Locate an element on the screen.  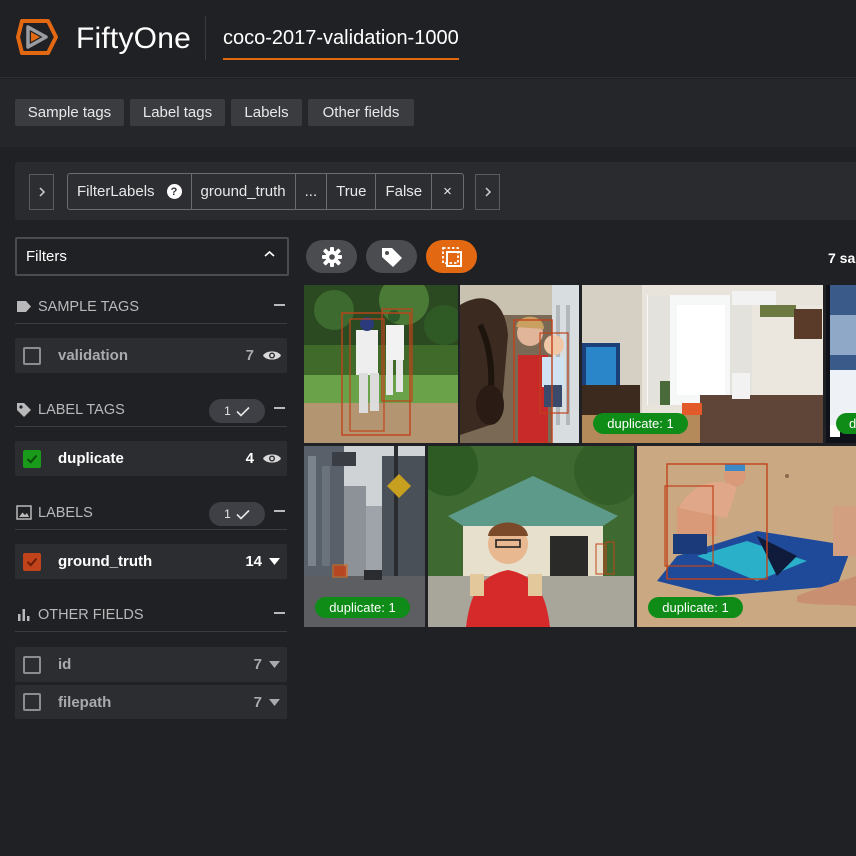
pavilion-image is located at coordinates (531, 536).